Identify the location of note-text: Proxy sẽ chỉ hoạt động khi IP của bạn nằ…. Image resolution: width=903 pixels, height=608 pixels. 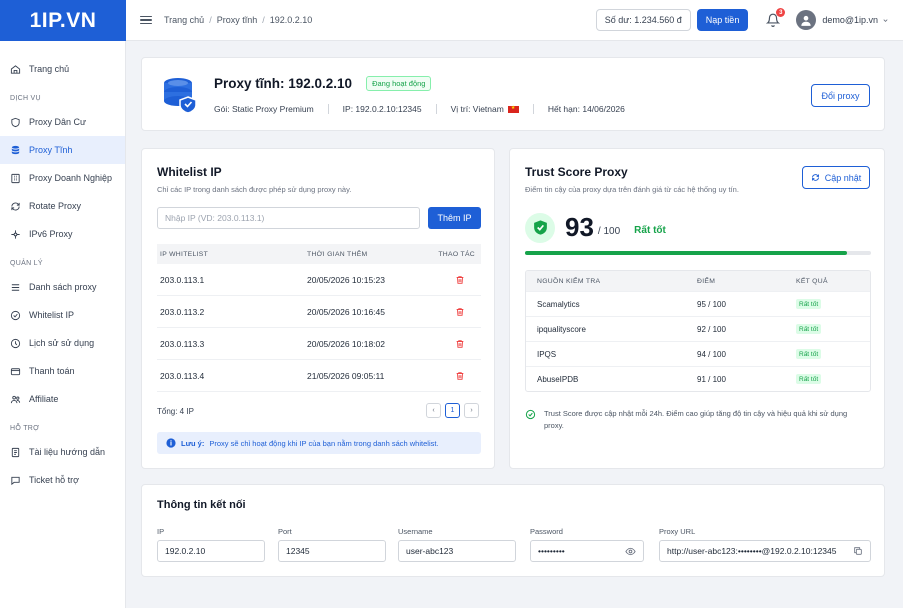
(324, 443).